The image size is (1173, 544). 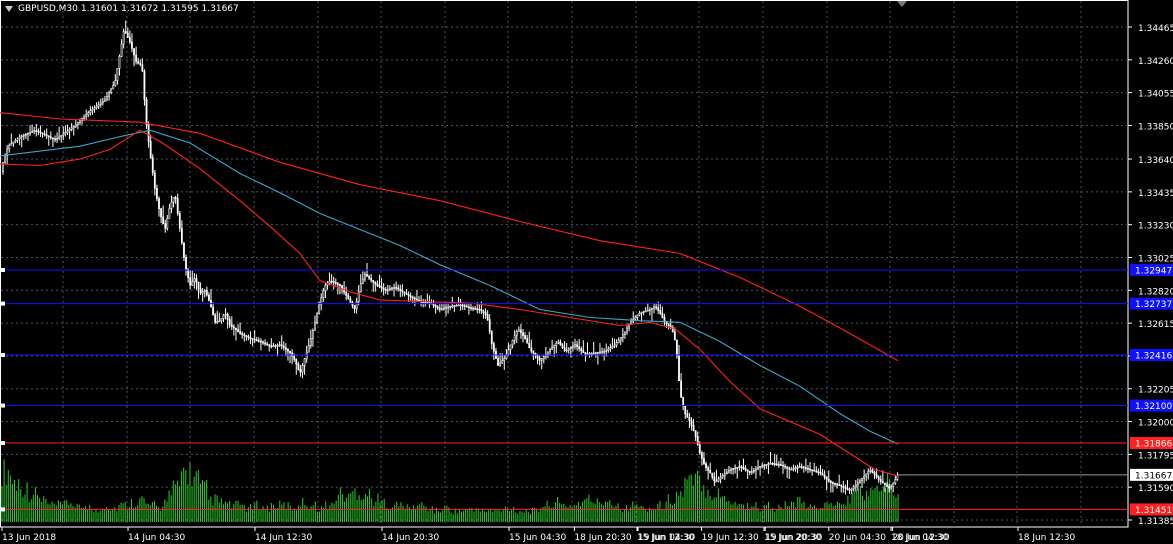 What do you see at coordinates (1155, 29) in the screenshot?
I see `price-axis-label: 1.34465` at bounding box center [1155, 29].